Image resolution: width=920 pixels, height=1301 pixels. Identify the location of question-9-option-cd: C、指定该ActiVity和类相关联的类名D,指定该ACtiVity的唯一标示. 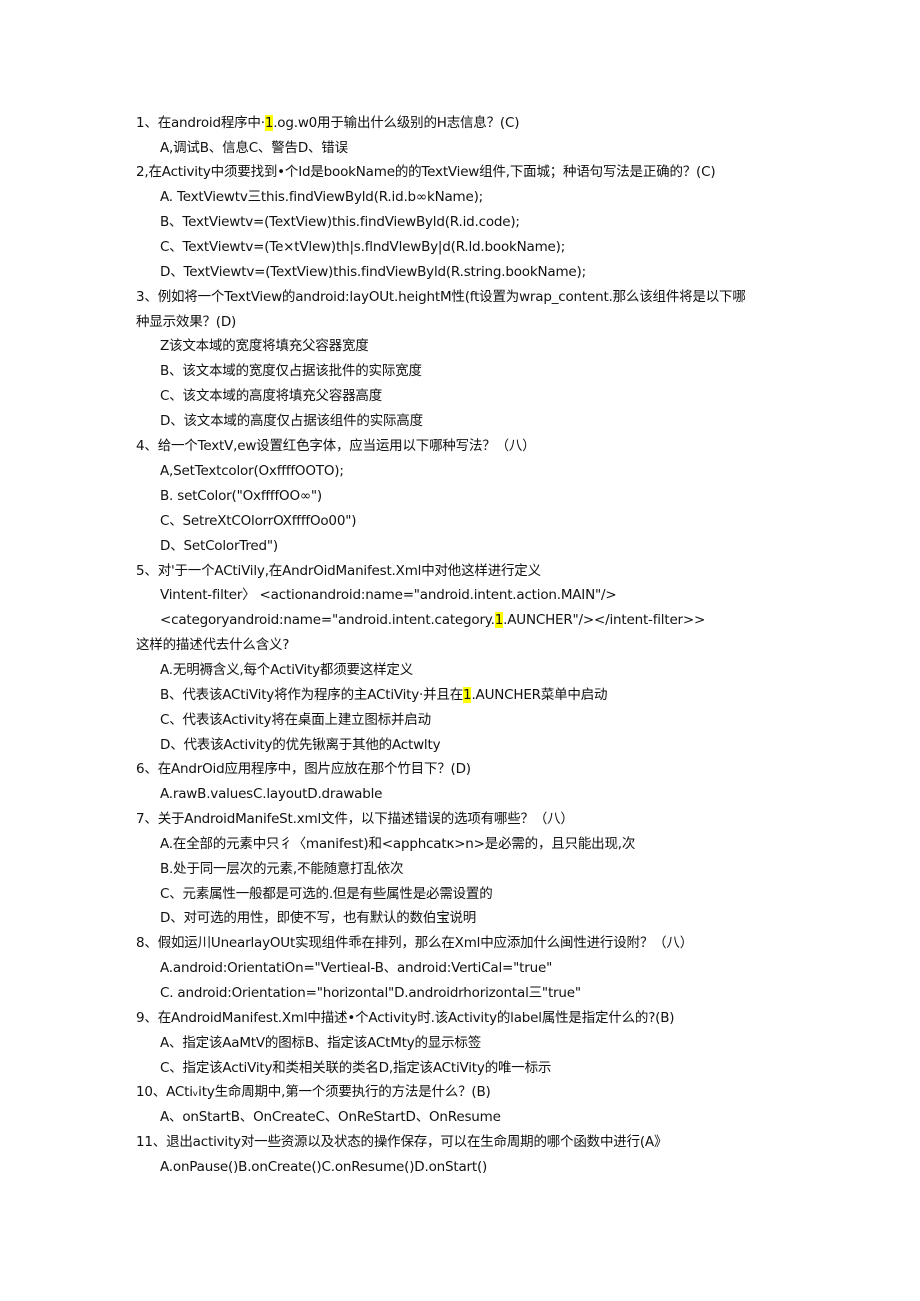
(356, 1068).